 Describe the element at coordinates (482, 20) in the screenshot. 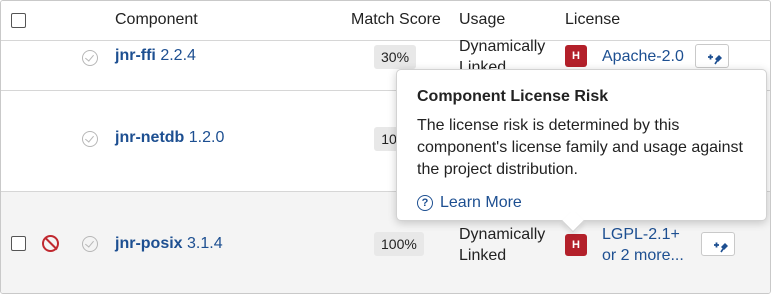

I see `column-header-usage: Usage` at that location.